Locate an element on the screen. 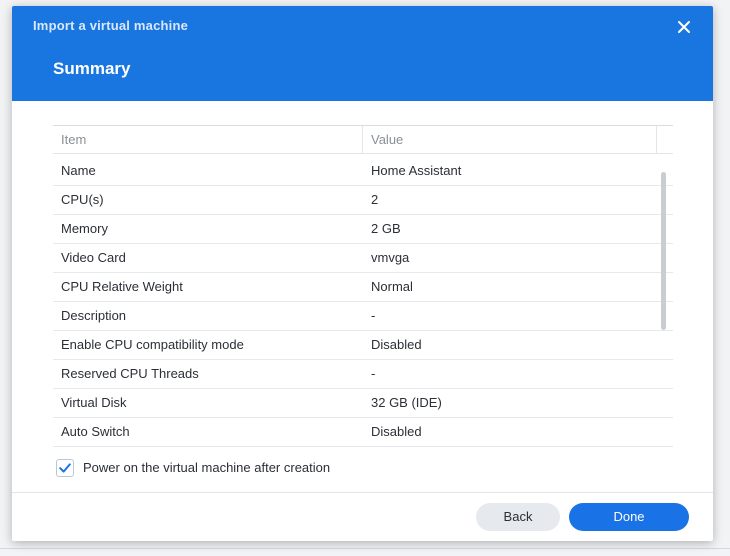 The height and width of the screenshot is (556, 730). cell-item: Video Card is located at coordinates (93, 257).